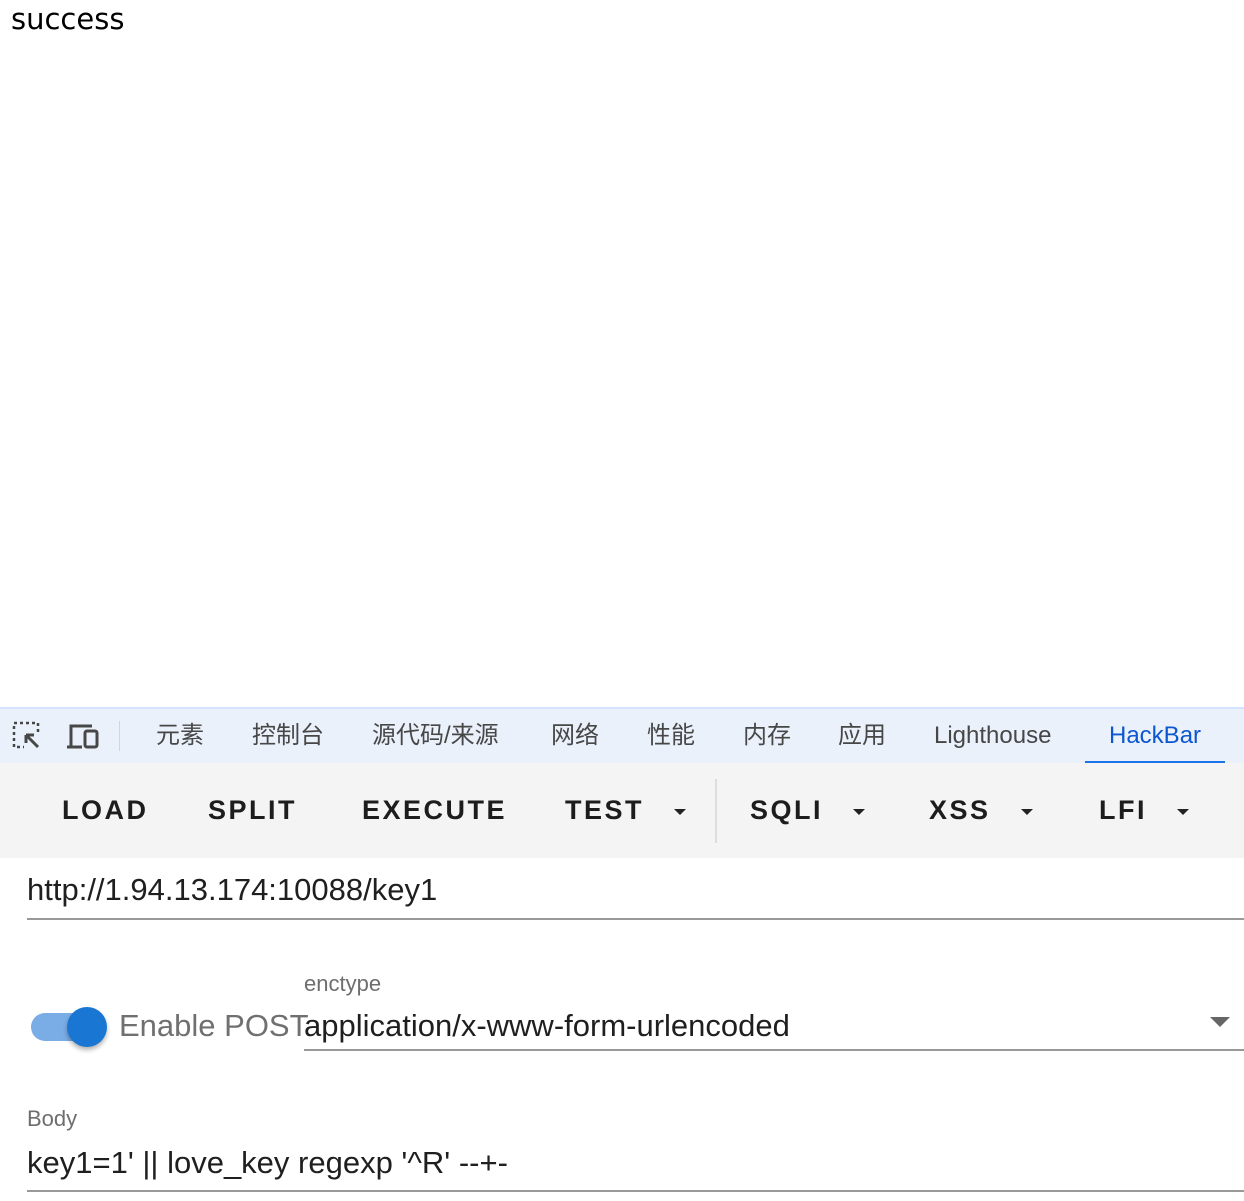 The height and width of the screenshot is (1201, 1244). What do you see at coordinates (434, 810) in the screenshot?
I see `execute-button: EXECUTE` at bounding box center [434, 810].